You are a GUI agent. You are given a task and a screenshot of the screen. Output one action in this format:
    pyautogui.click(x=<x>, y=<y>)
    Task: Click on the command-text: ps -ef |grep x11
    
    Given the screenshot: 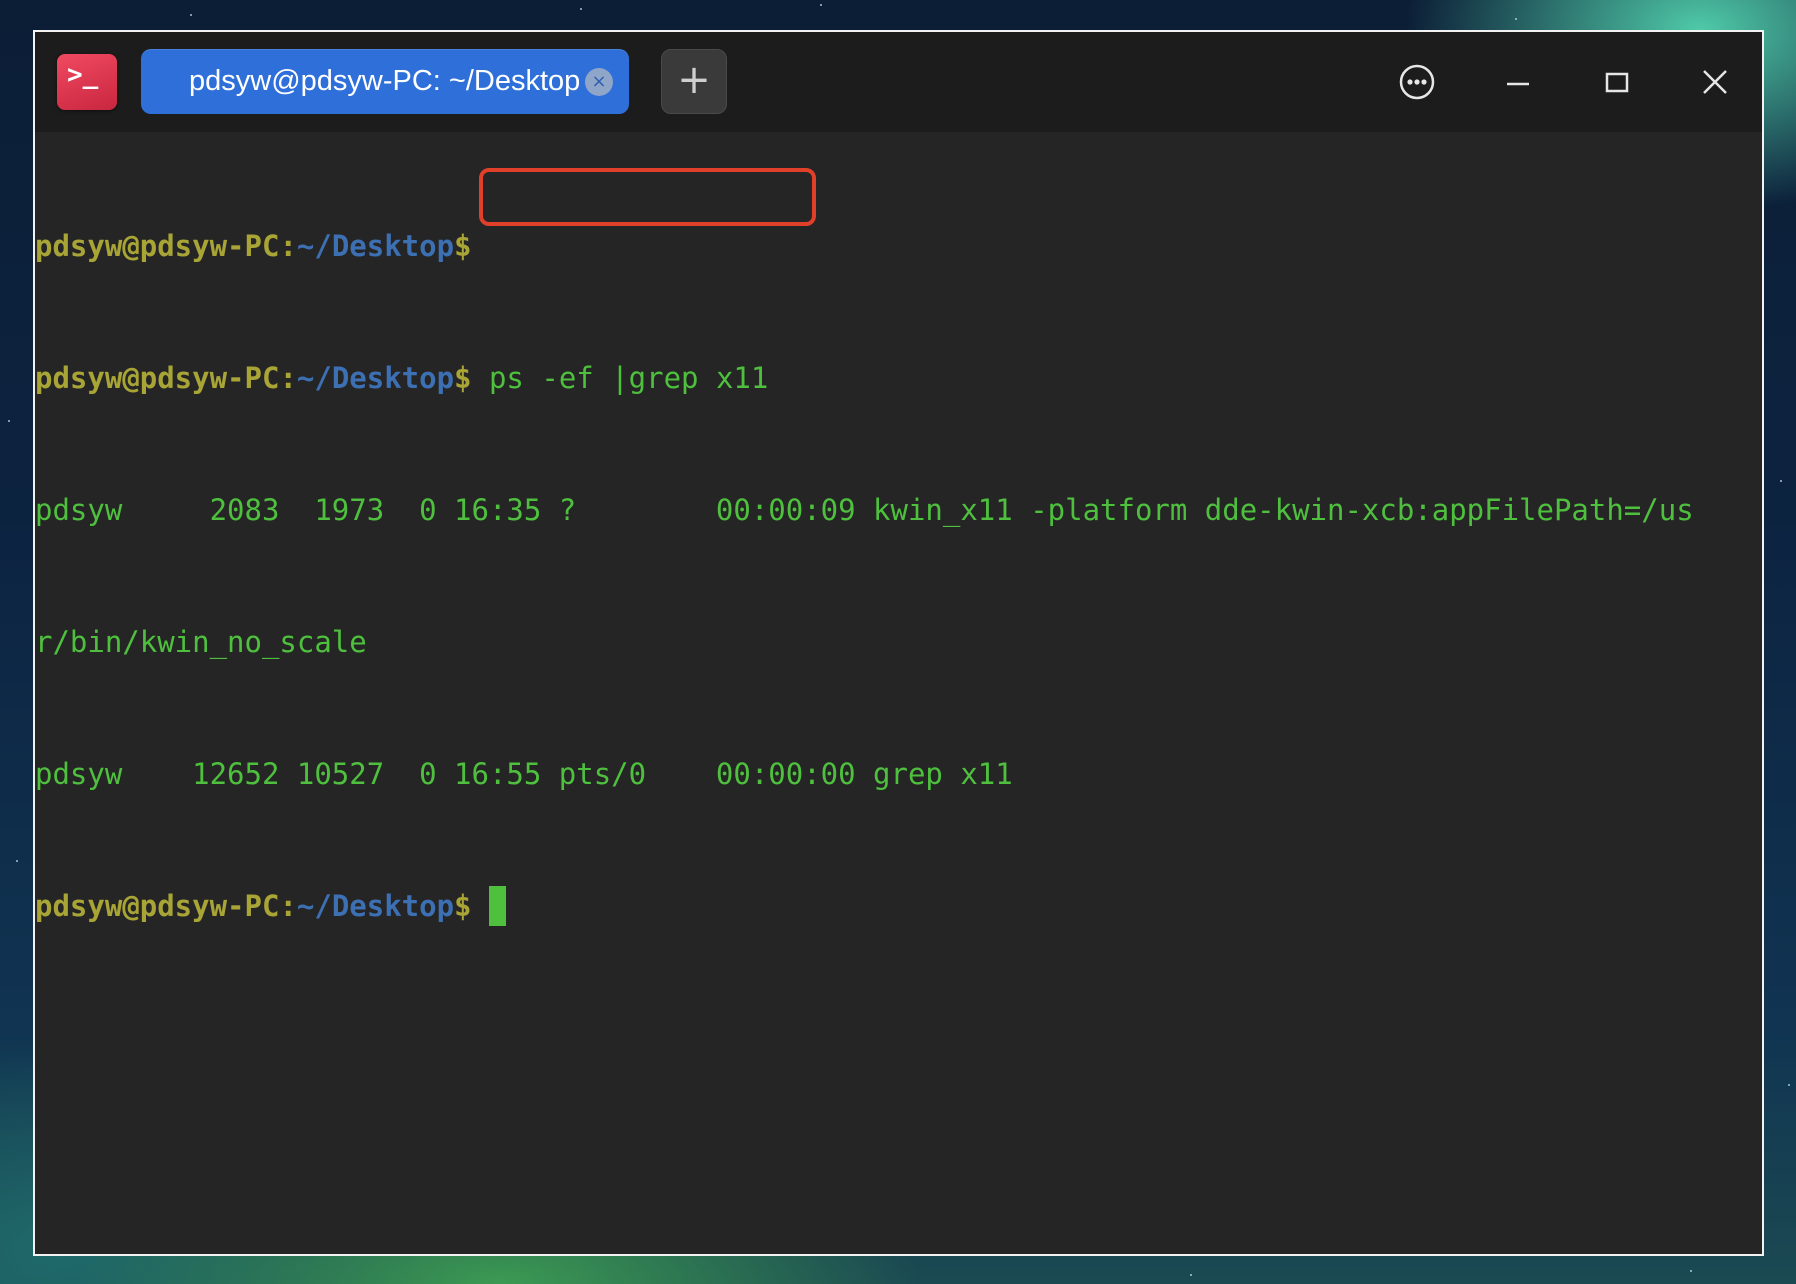 What is the action you would take?
    pyautogui.click(x=620, y=378)
    